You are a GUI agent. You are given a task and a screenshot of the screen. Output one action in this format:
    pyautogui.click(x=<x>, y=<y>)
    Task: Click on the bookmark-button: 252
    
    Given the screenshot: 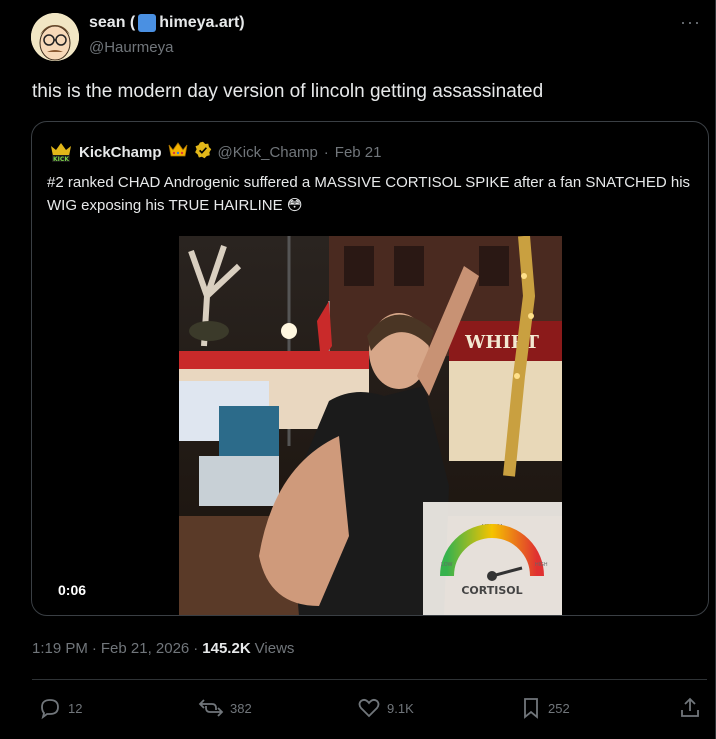 What is the action you would take?
    pyautogui.click(x=545, y=708)
    